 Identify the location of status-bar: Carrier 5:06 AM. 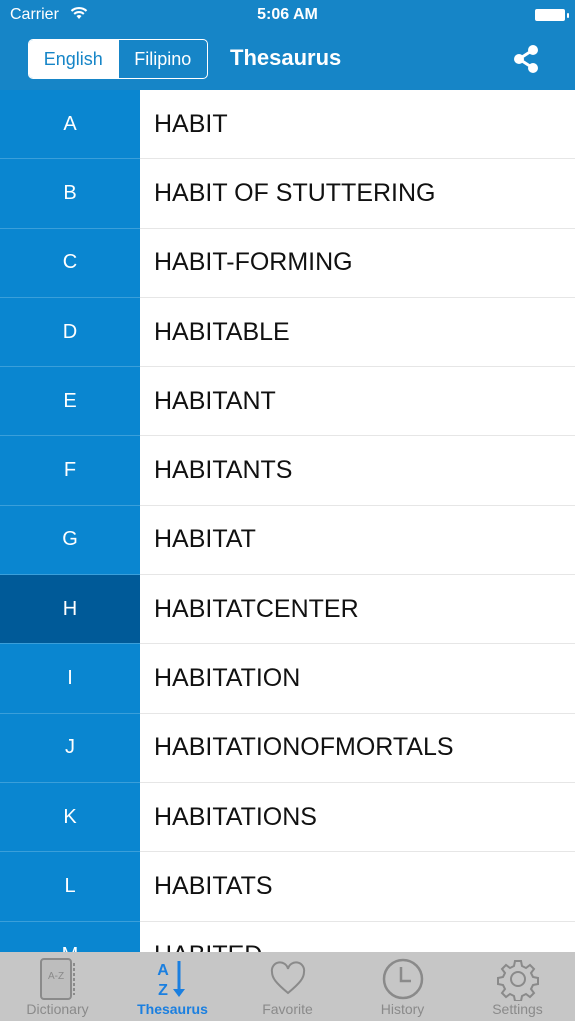
(287, 16).